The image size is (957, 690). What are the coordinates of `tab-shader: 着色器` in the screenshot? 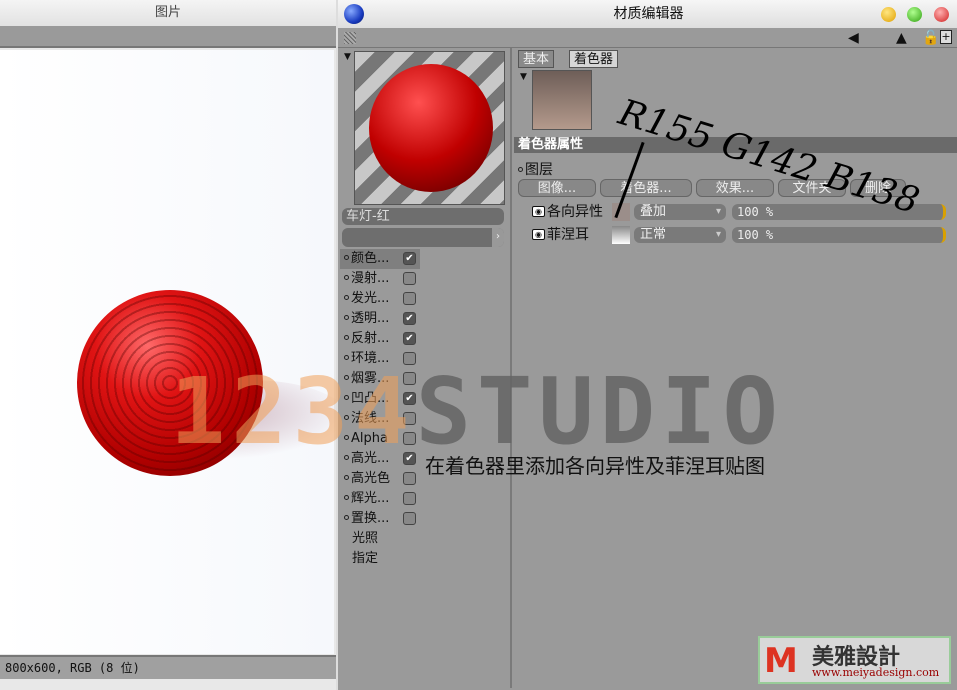 It's located at (594, 59).